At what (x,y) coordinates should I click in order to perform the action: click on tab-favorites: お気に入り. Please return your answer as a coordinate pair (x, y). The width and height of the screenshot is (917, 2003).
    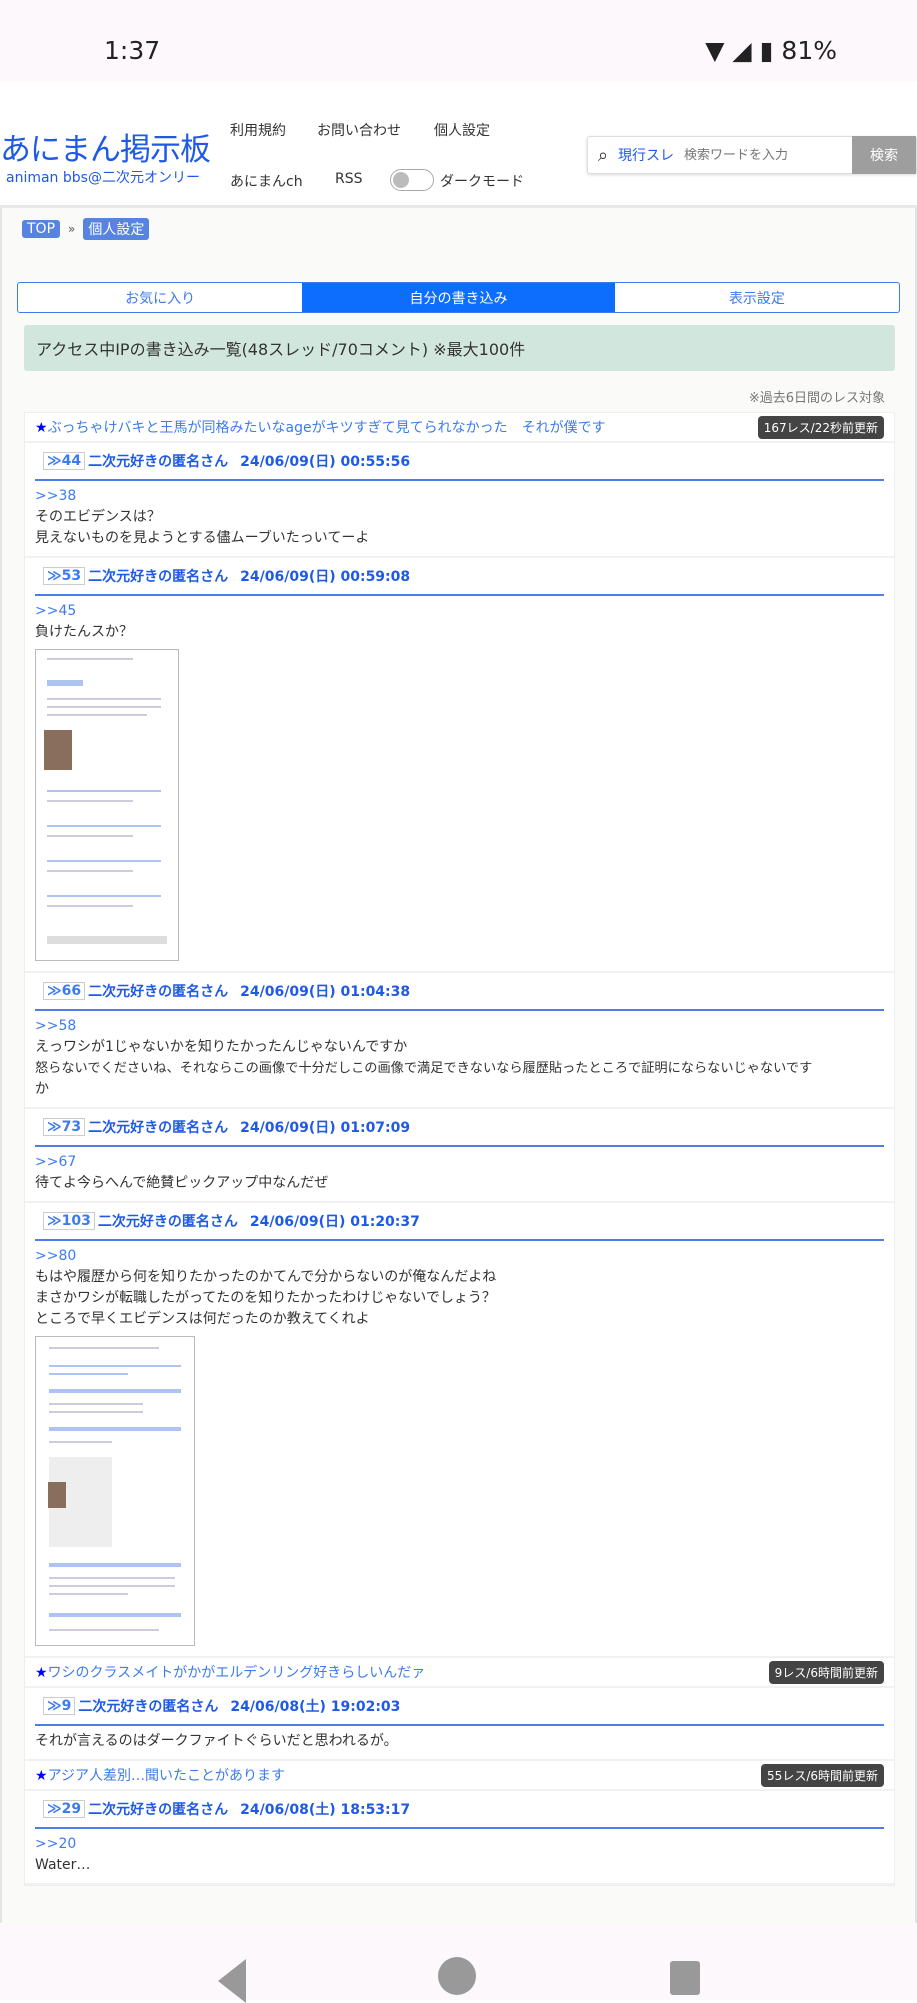
    Looking at the image, I should click on (160, 297).